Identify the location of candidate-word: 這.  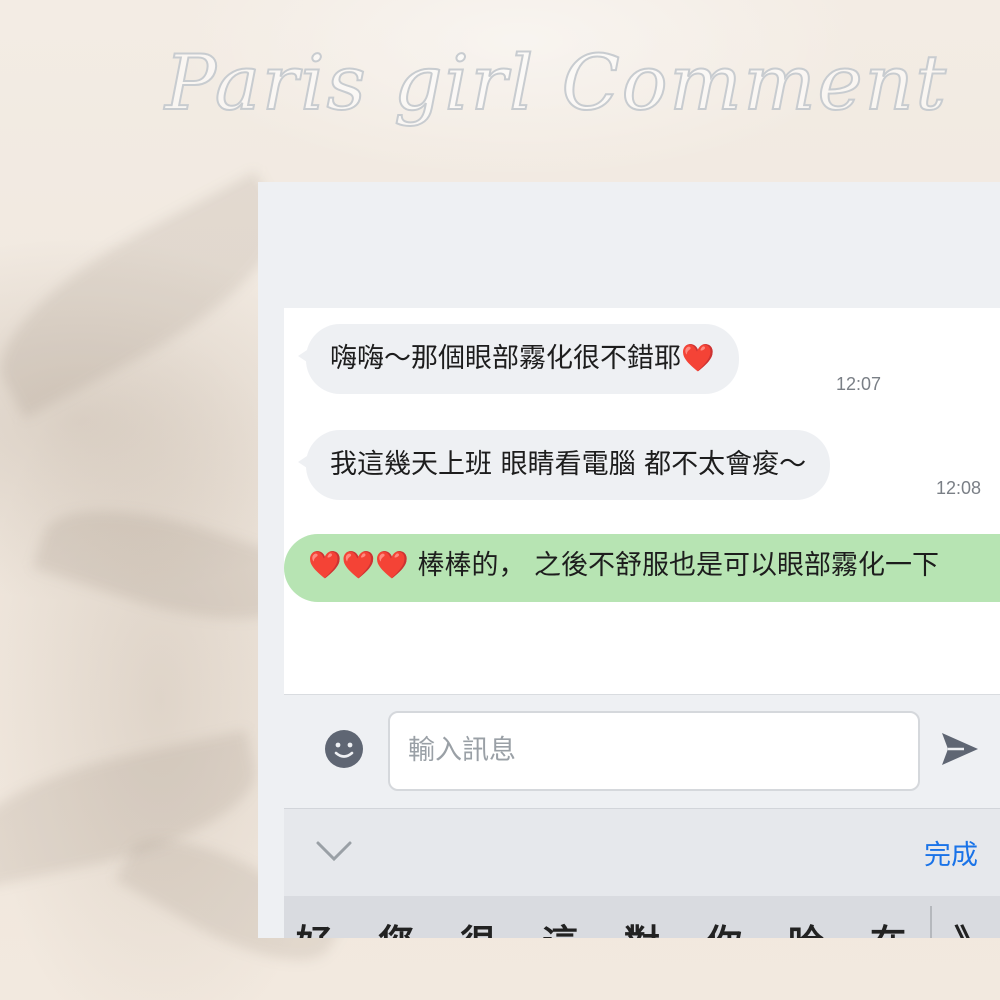
(560, 926).